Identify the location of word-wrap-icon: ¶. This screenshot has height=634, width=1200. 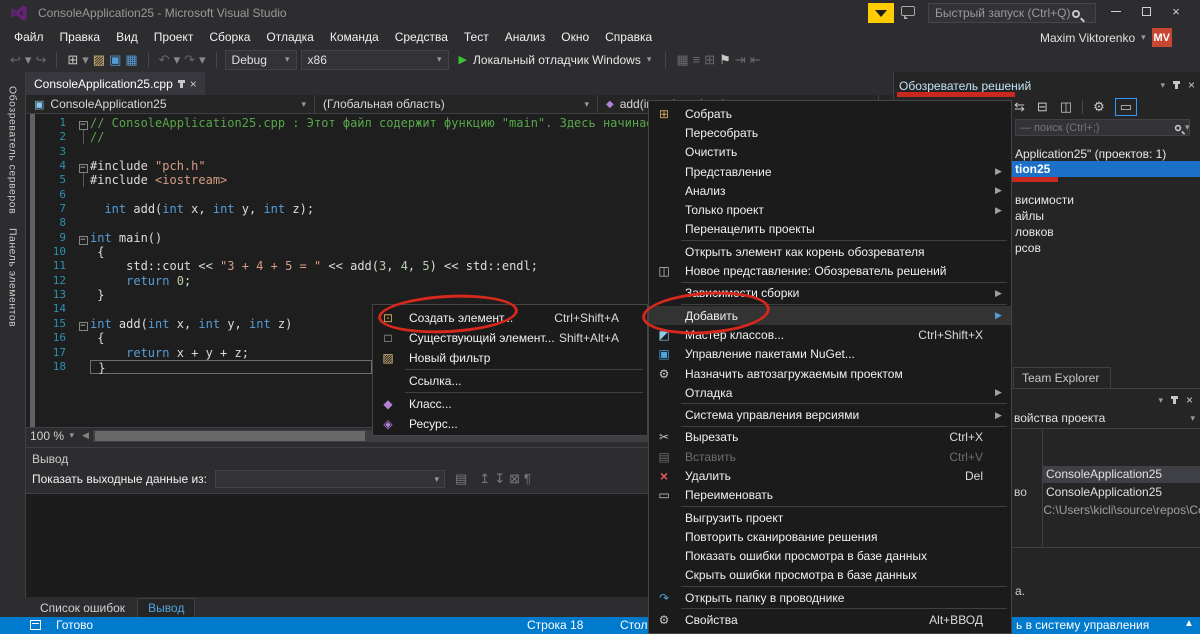
(527, 478).